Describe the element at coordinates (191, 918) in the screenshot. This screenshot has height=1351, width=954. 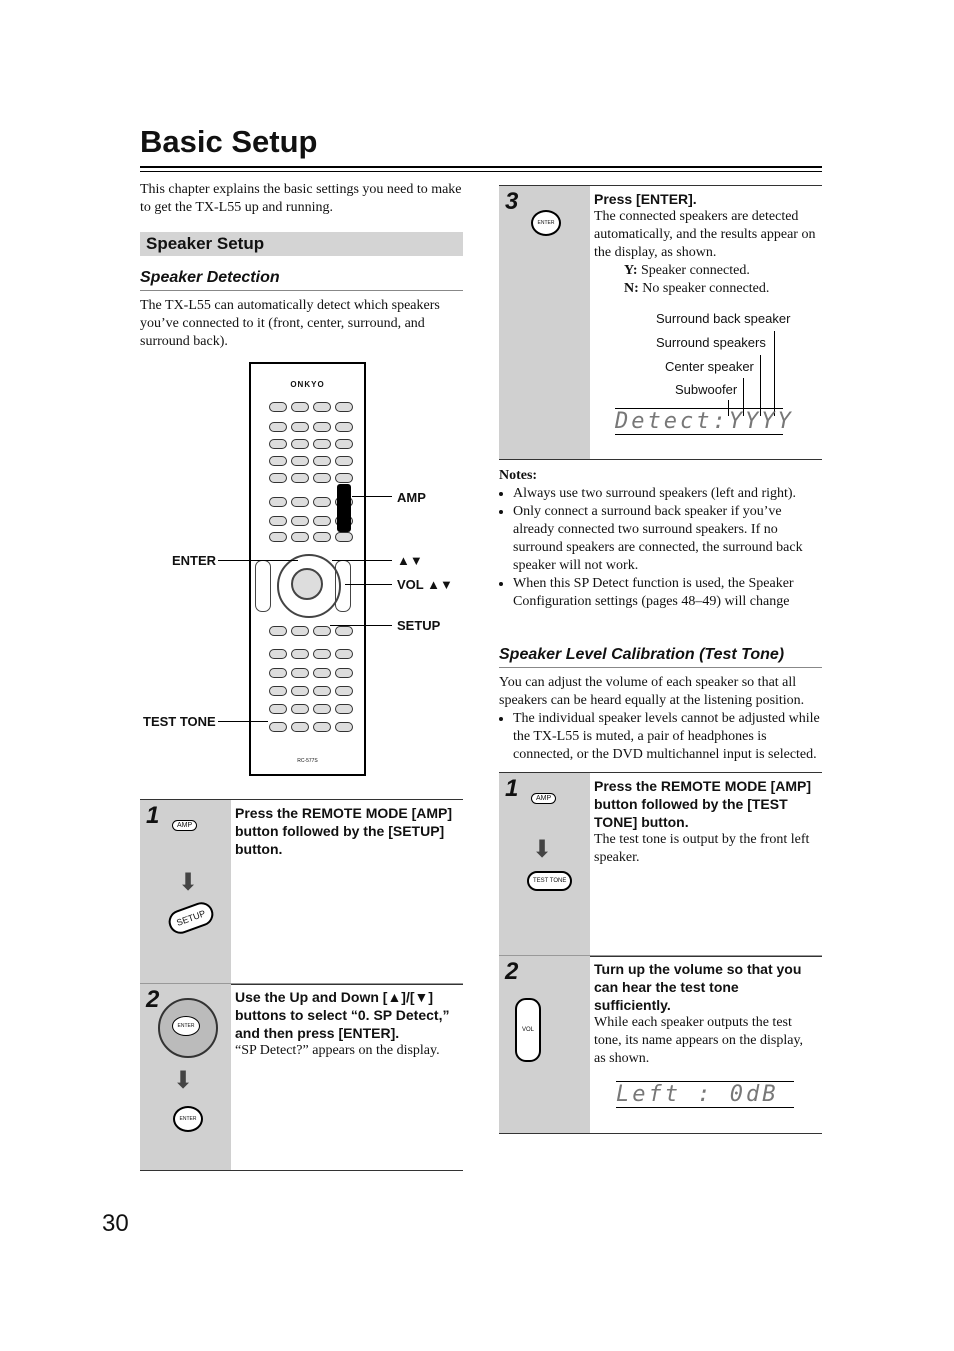
I see `setup-button-icon: SETUP` at that location.